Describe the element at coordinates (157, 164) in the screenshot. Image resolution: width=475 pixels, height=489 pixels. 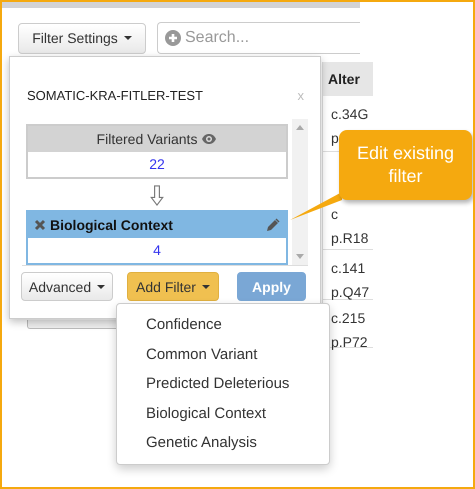
I see `variant-count: 22` at that location.